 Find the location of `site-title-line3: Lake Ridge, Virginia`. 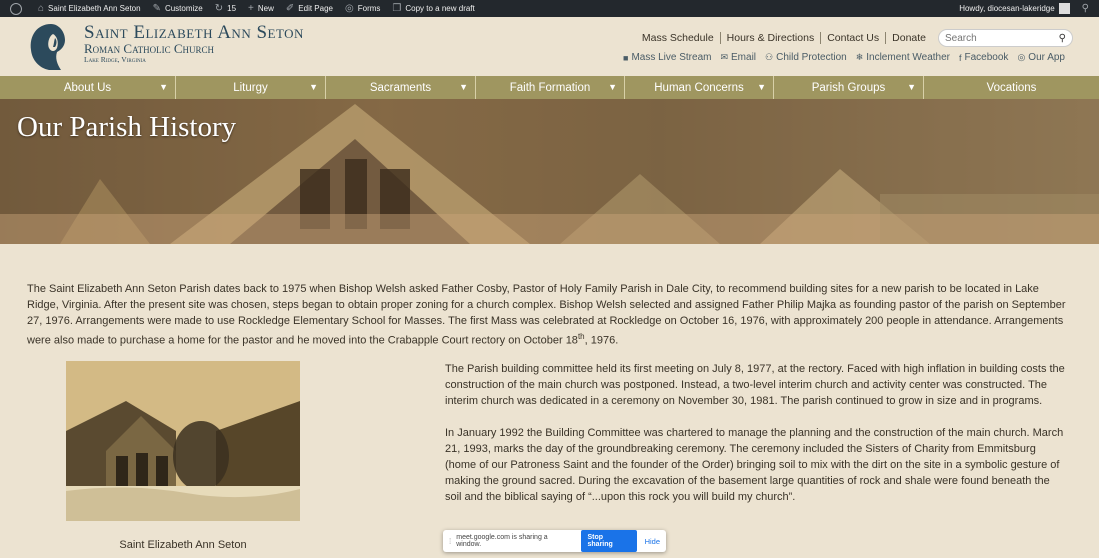

site-title-line3: Lake Ridge, Virginia is located at coordinates (115, 59).